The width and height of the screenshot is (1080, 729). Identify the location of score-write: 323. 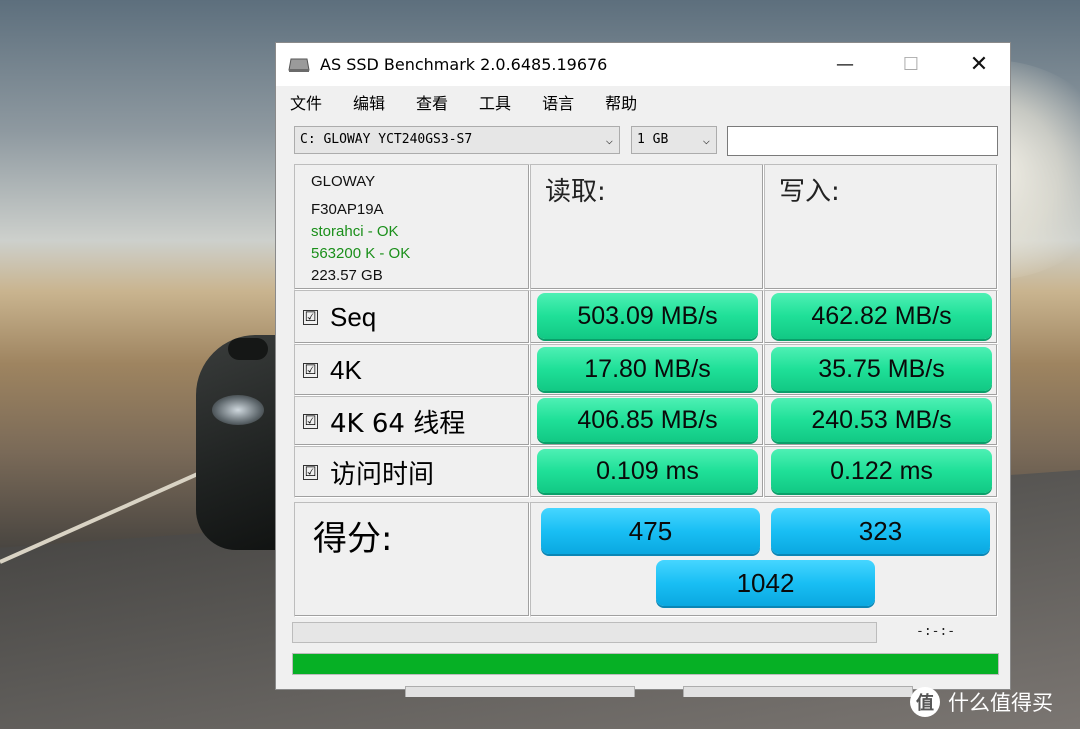
(880, 531).